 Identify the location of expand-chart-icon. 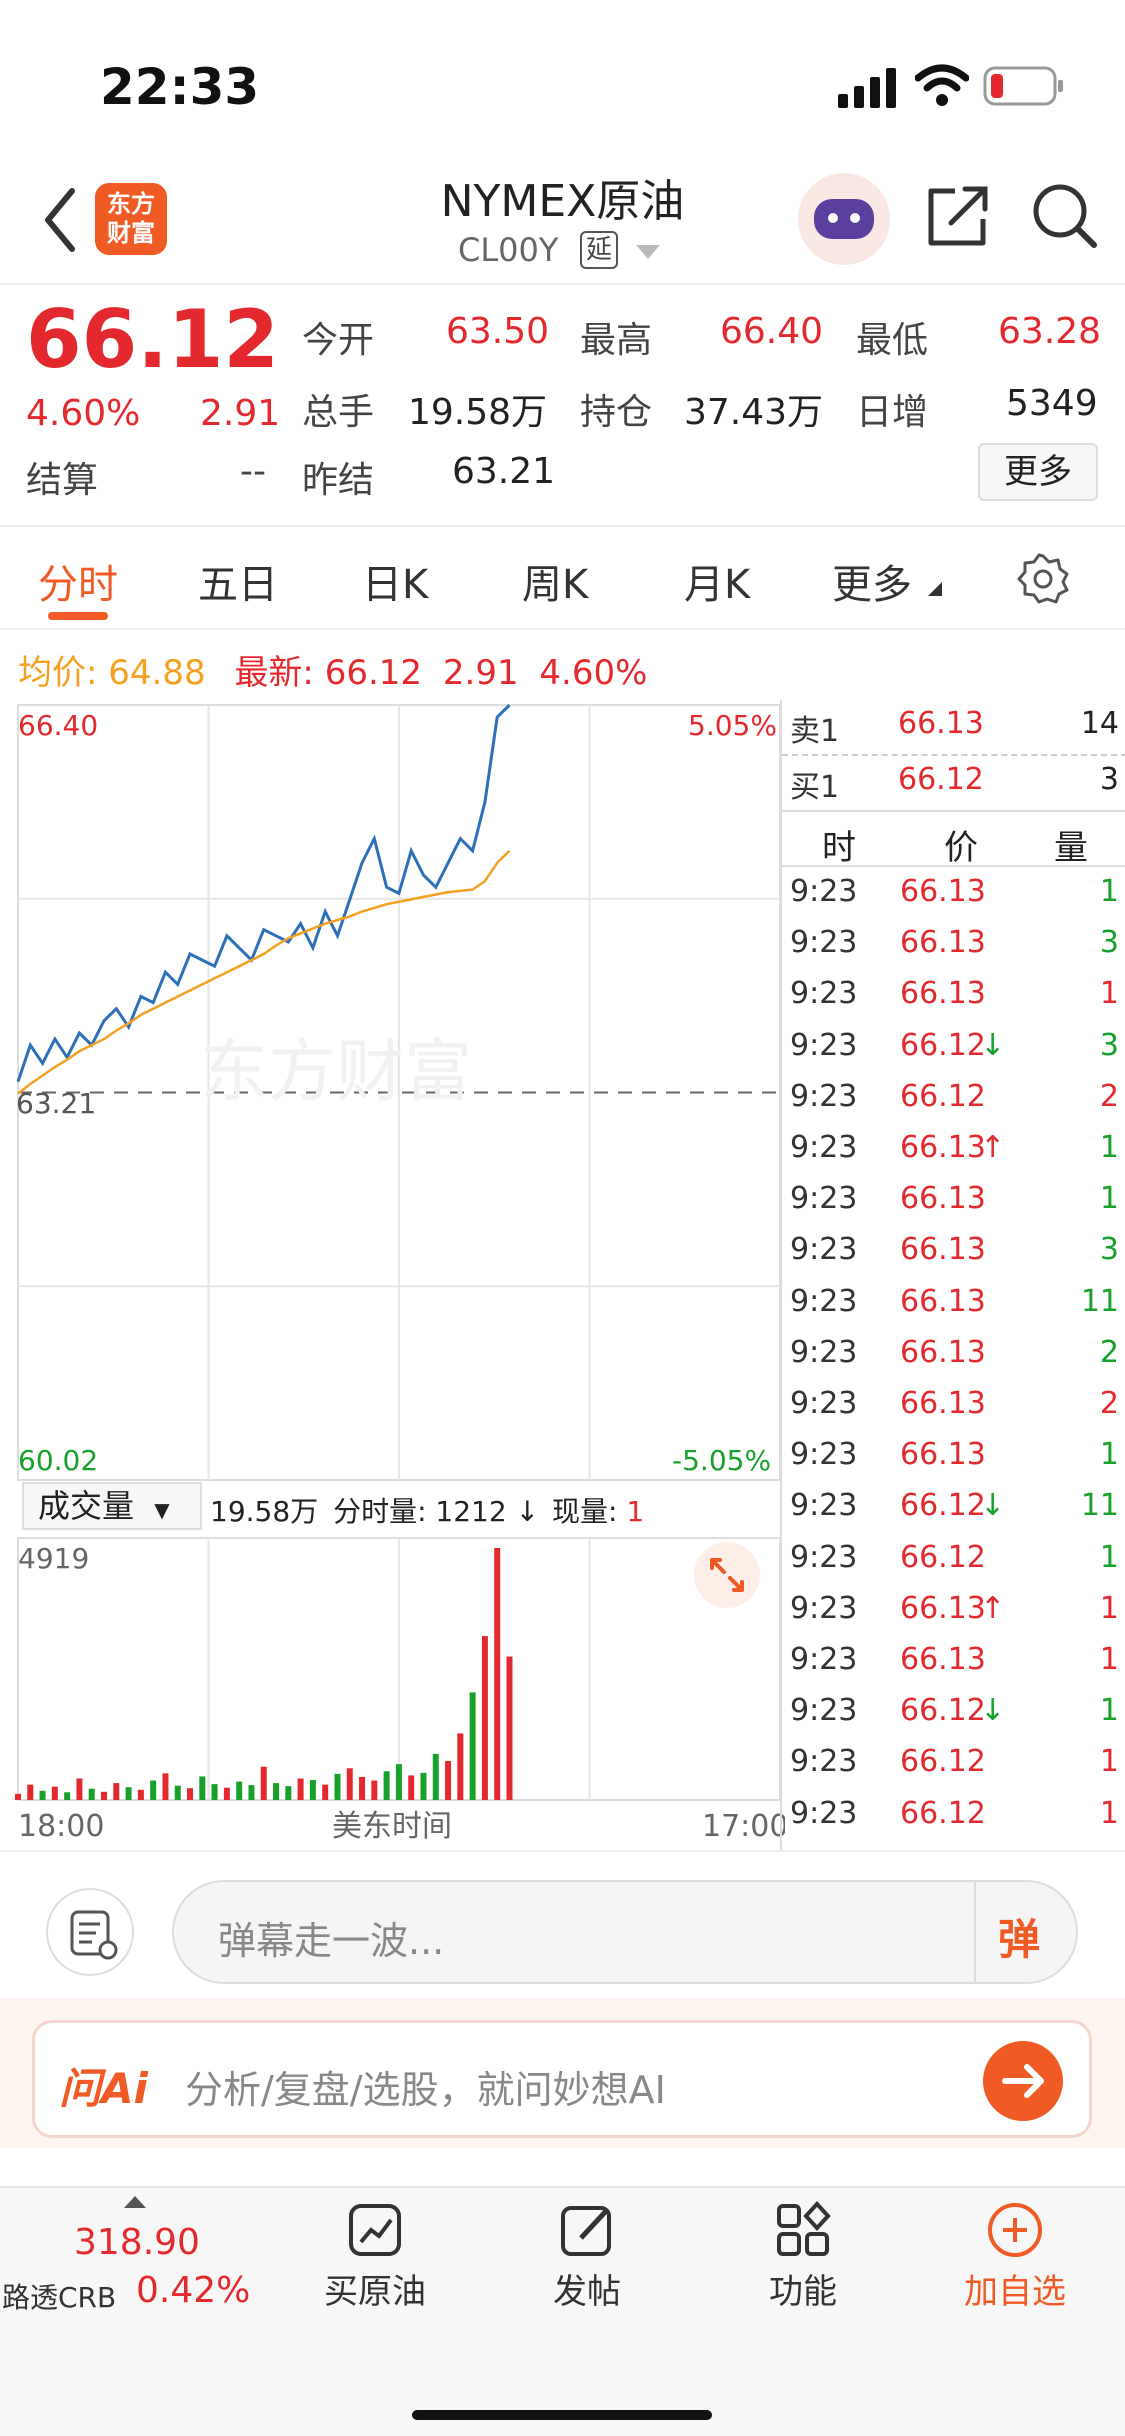
(727, 1575).